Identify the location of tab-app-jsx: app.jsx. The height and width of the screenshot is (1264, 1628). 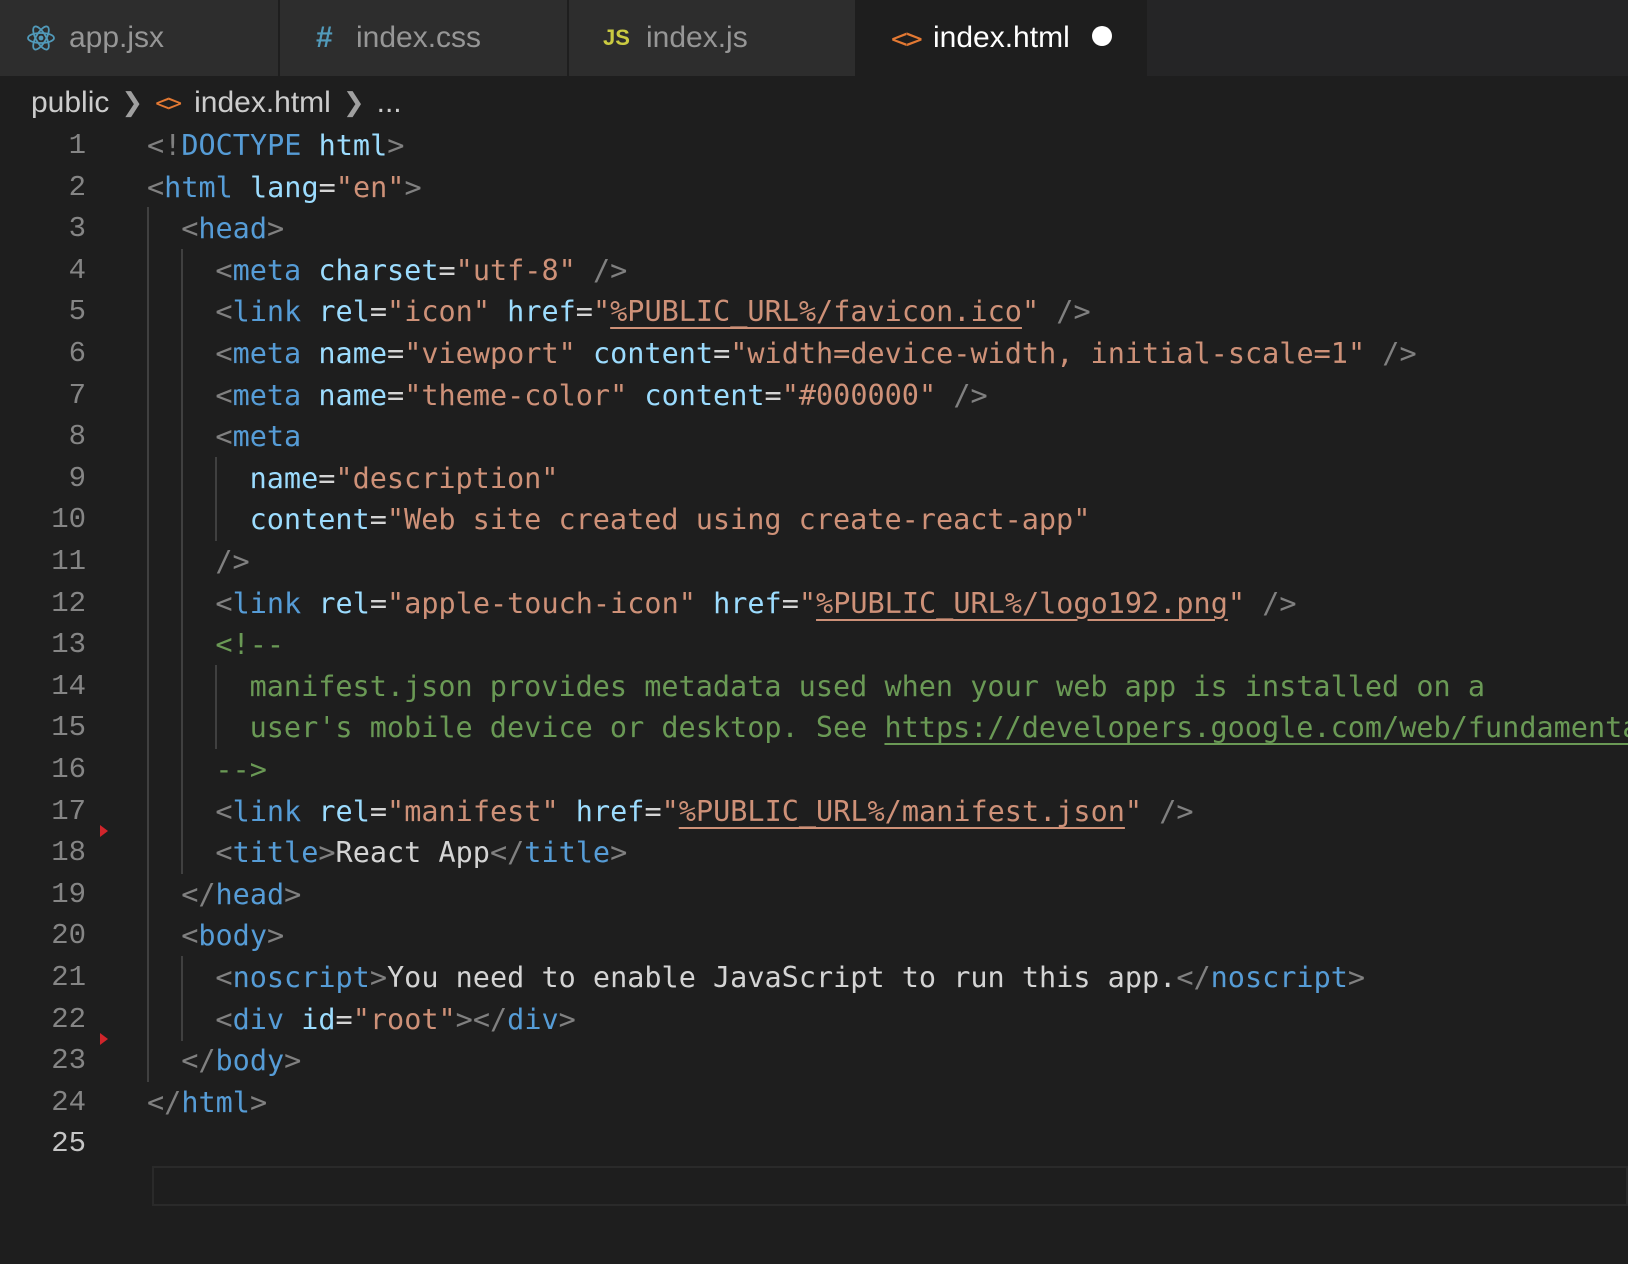
(140, 38).